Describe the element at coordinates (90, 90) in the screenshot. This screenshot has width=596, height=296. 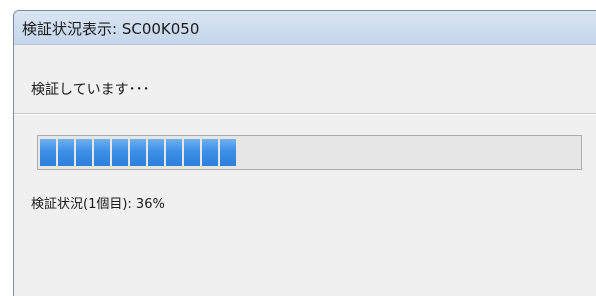
I see `status-message: 検証しています･･･` at that location.